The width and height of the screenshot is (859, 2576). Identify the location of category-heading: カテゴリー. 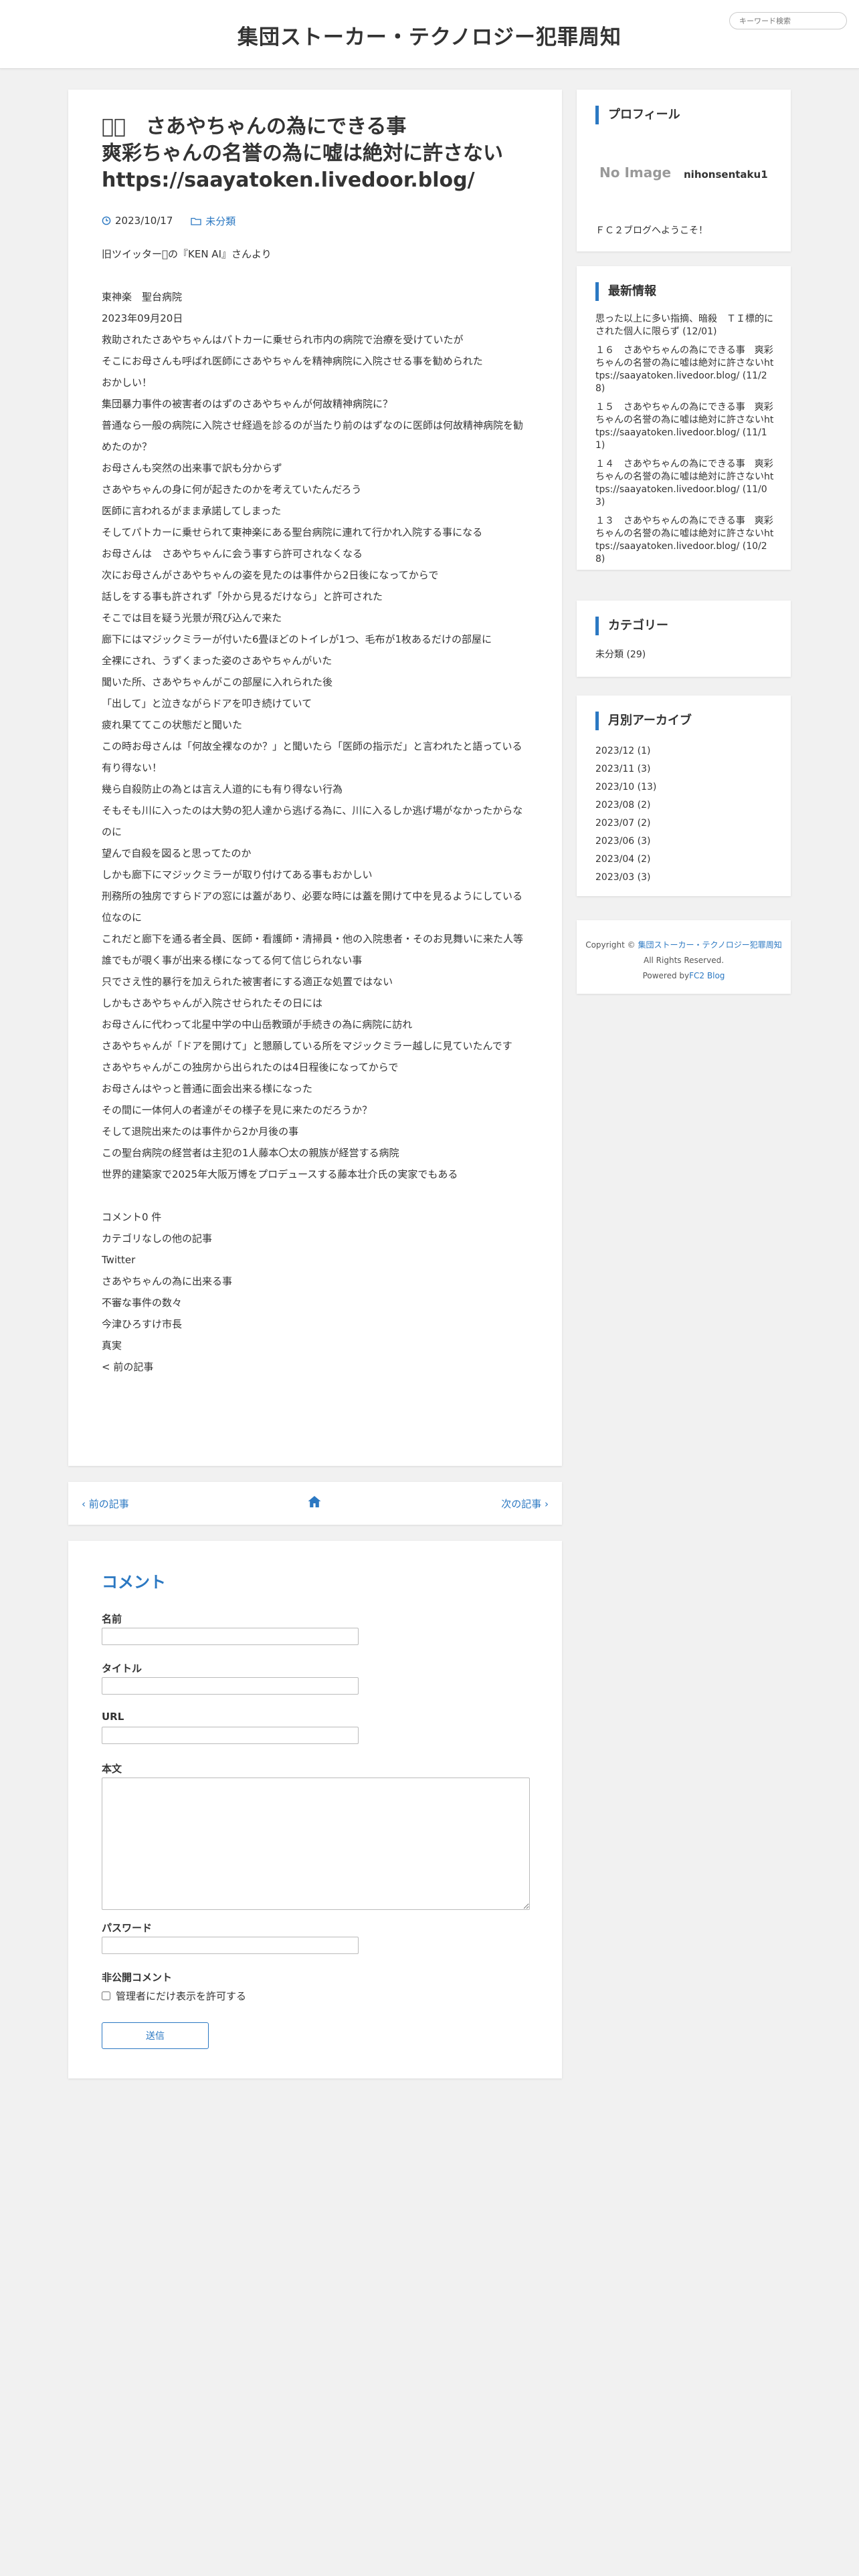
(631, 626).